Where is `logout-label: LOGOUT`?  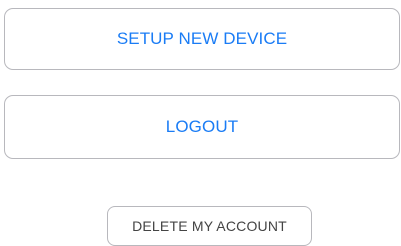 logout-label: LOGOUT is located at coordinates (202, 126).